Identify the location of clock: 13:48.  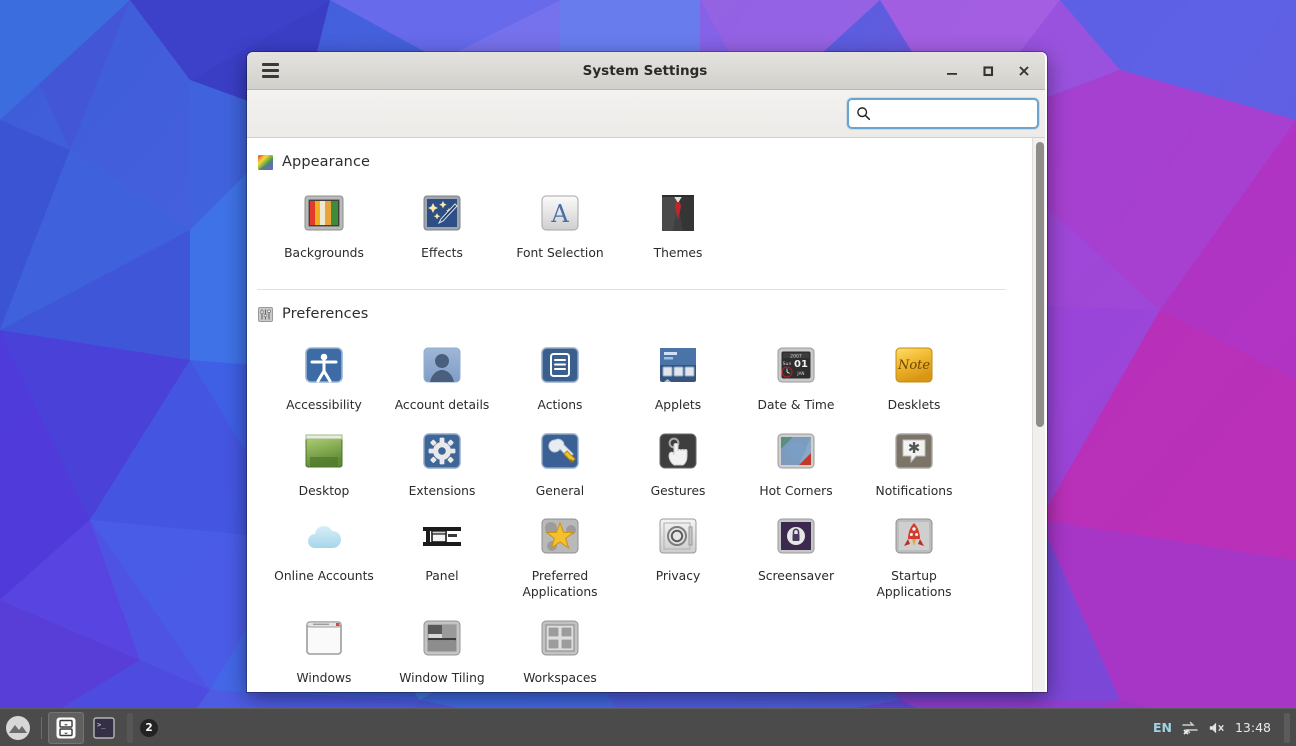
(1253, 727).